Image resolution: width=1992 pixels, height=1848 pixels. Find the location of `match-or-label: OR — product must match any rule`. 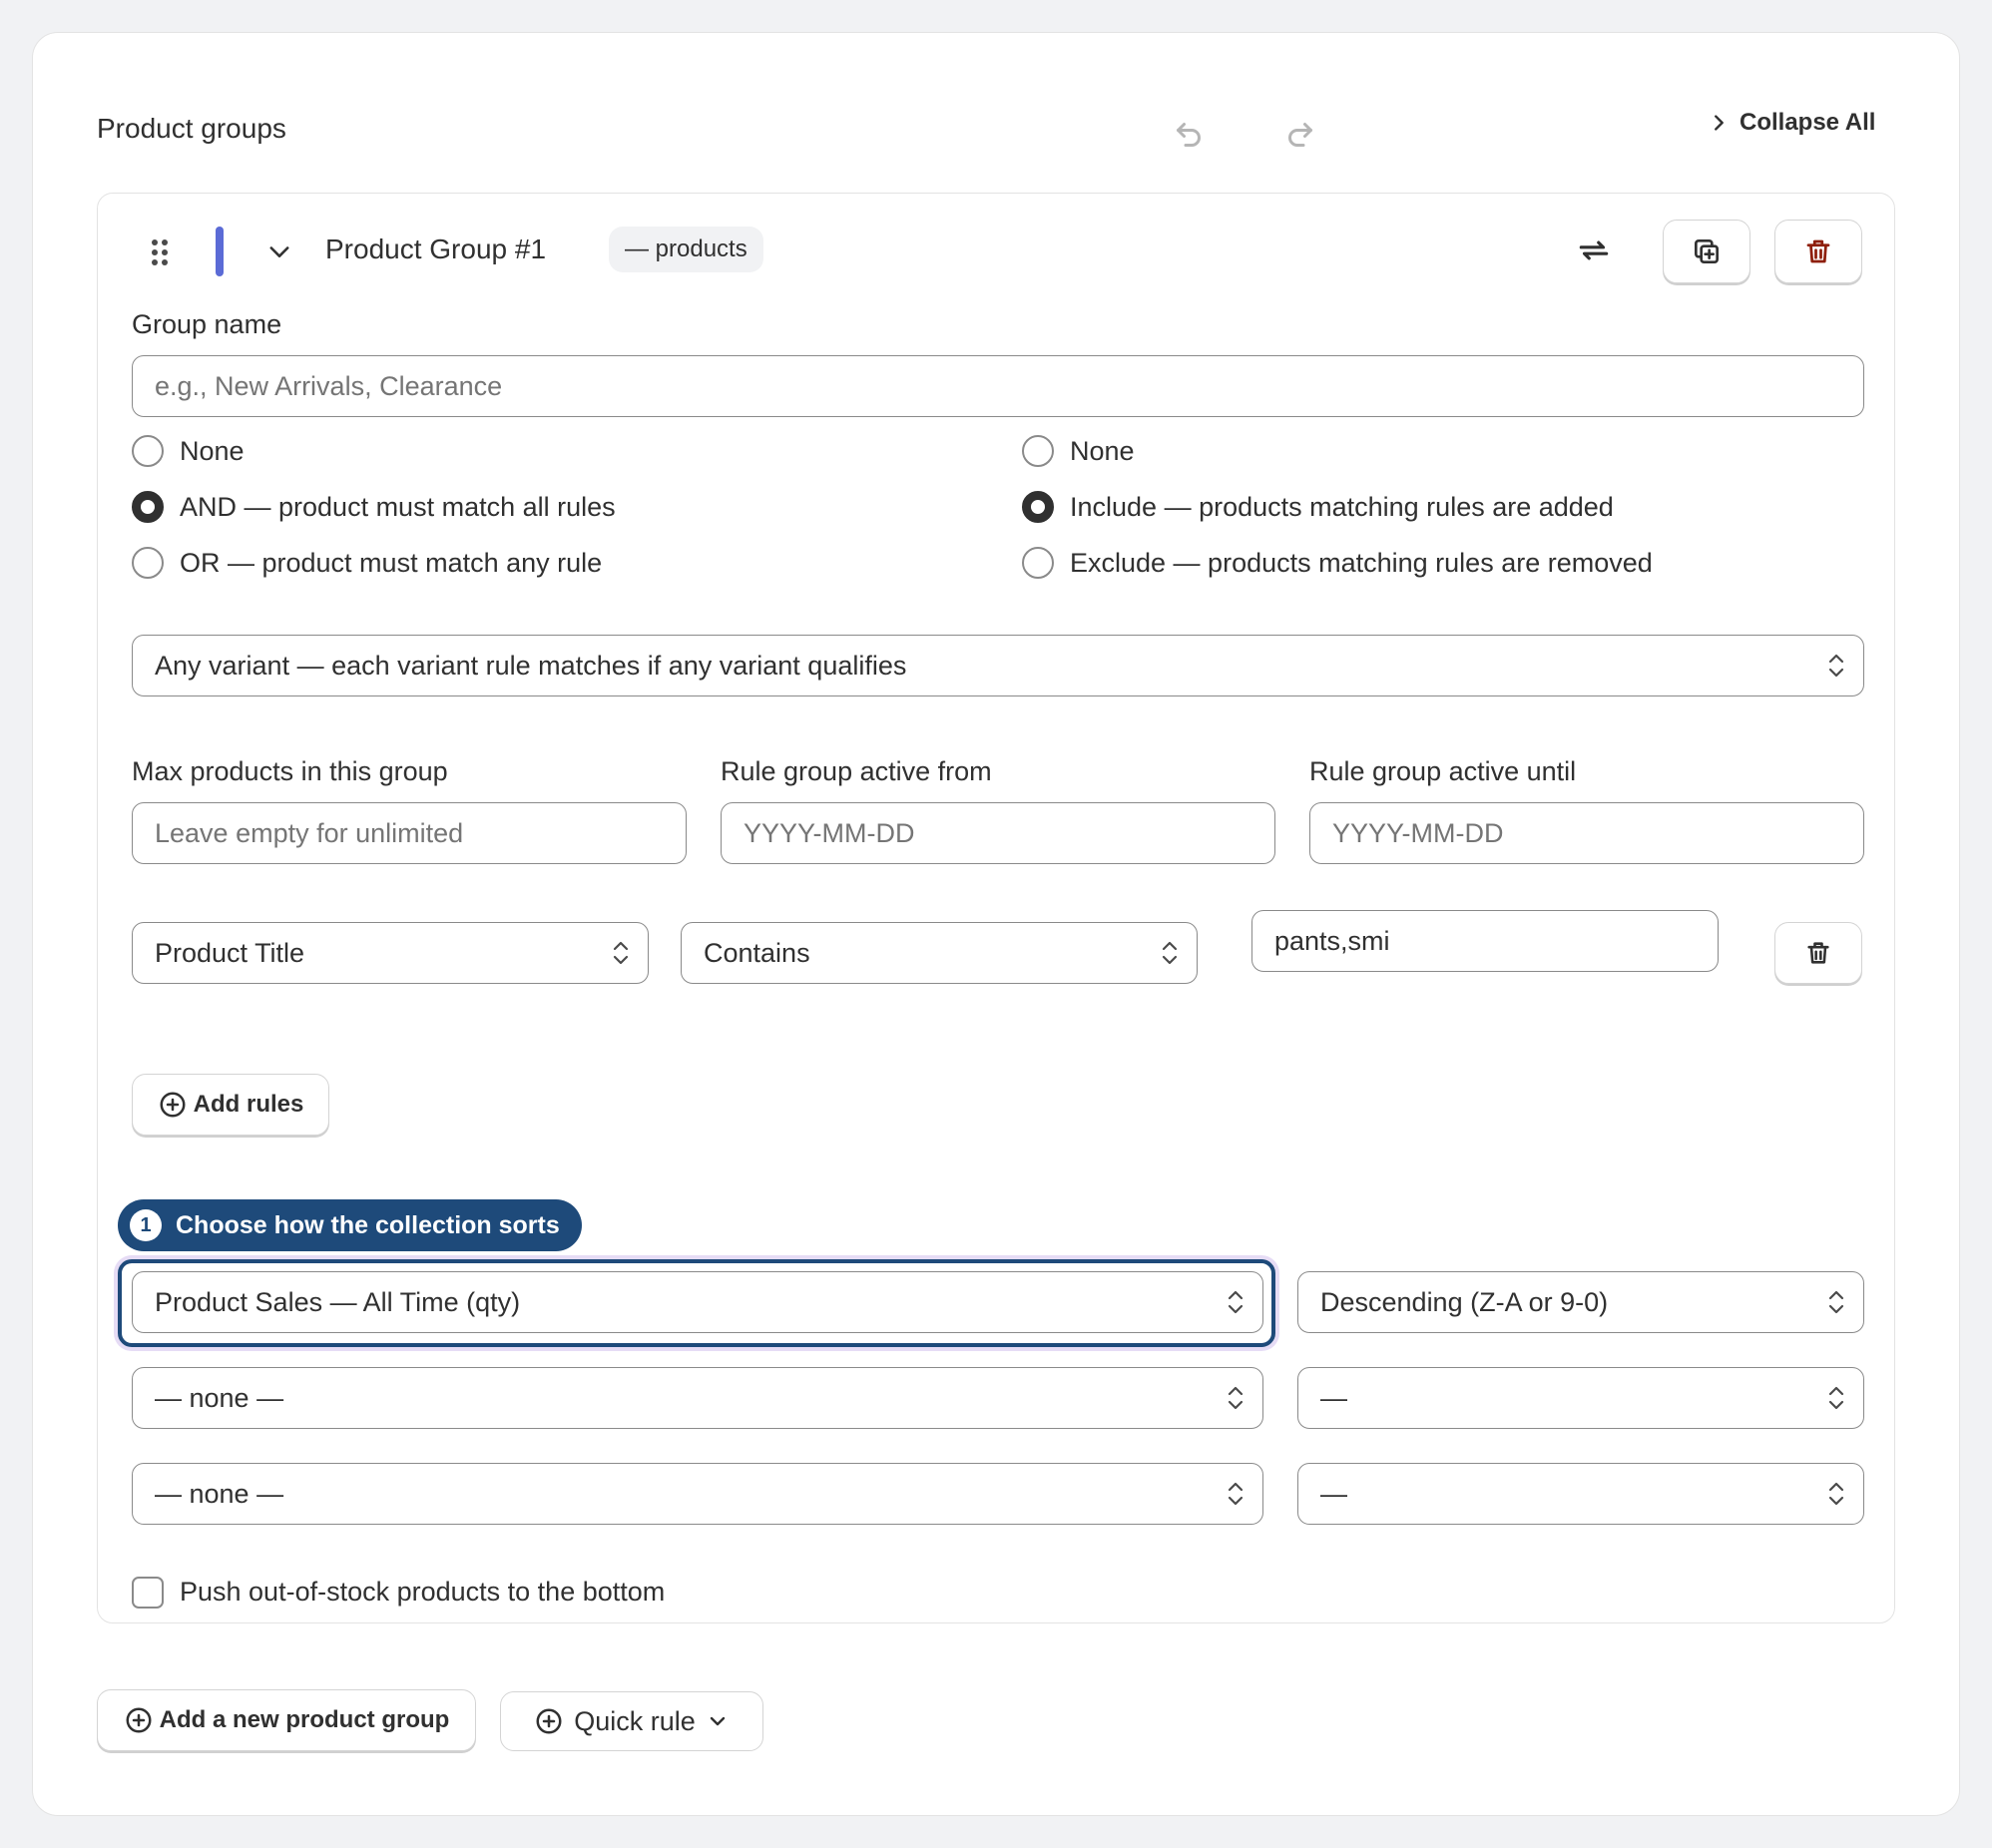

match-or-label: OR — product must match any rule is located at coordinates (391, 563).